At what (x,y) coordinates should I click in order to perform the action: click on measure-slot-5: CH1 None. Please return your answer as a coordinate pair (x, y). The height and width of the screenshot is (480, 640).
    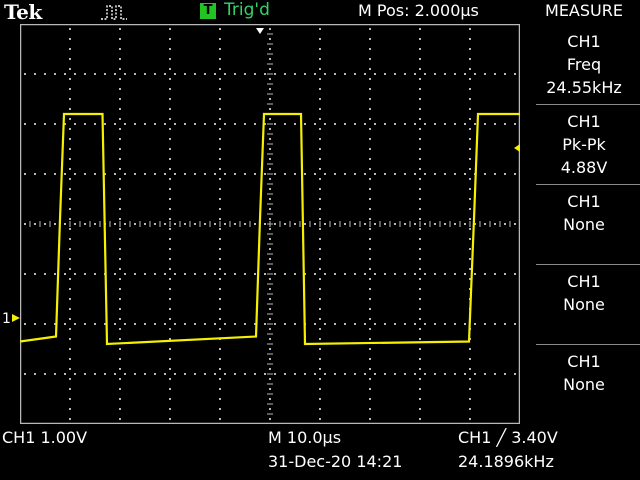
    Looking at the image, I should click on (584, 384).